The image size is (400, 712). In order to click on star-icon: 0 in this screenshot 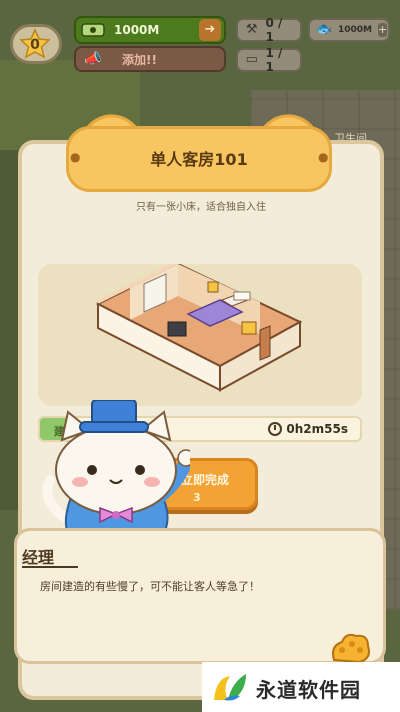, I will do `click(35, 44)`.